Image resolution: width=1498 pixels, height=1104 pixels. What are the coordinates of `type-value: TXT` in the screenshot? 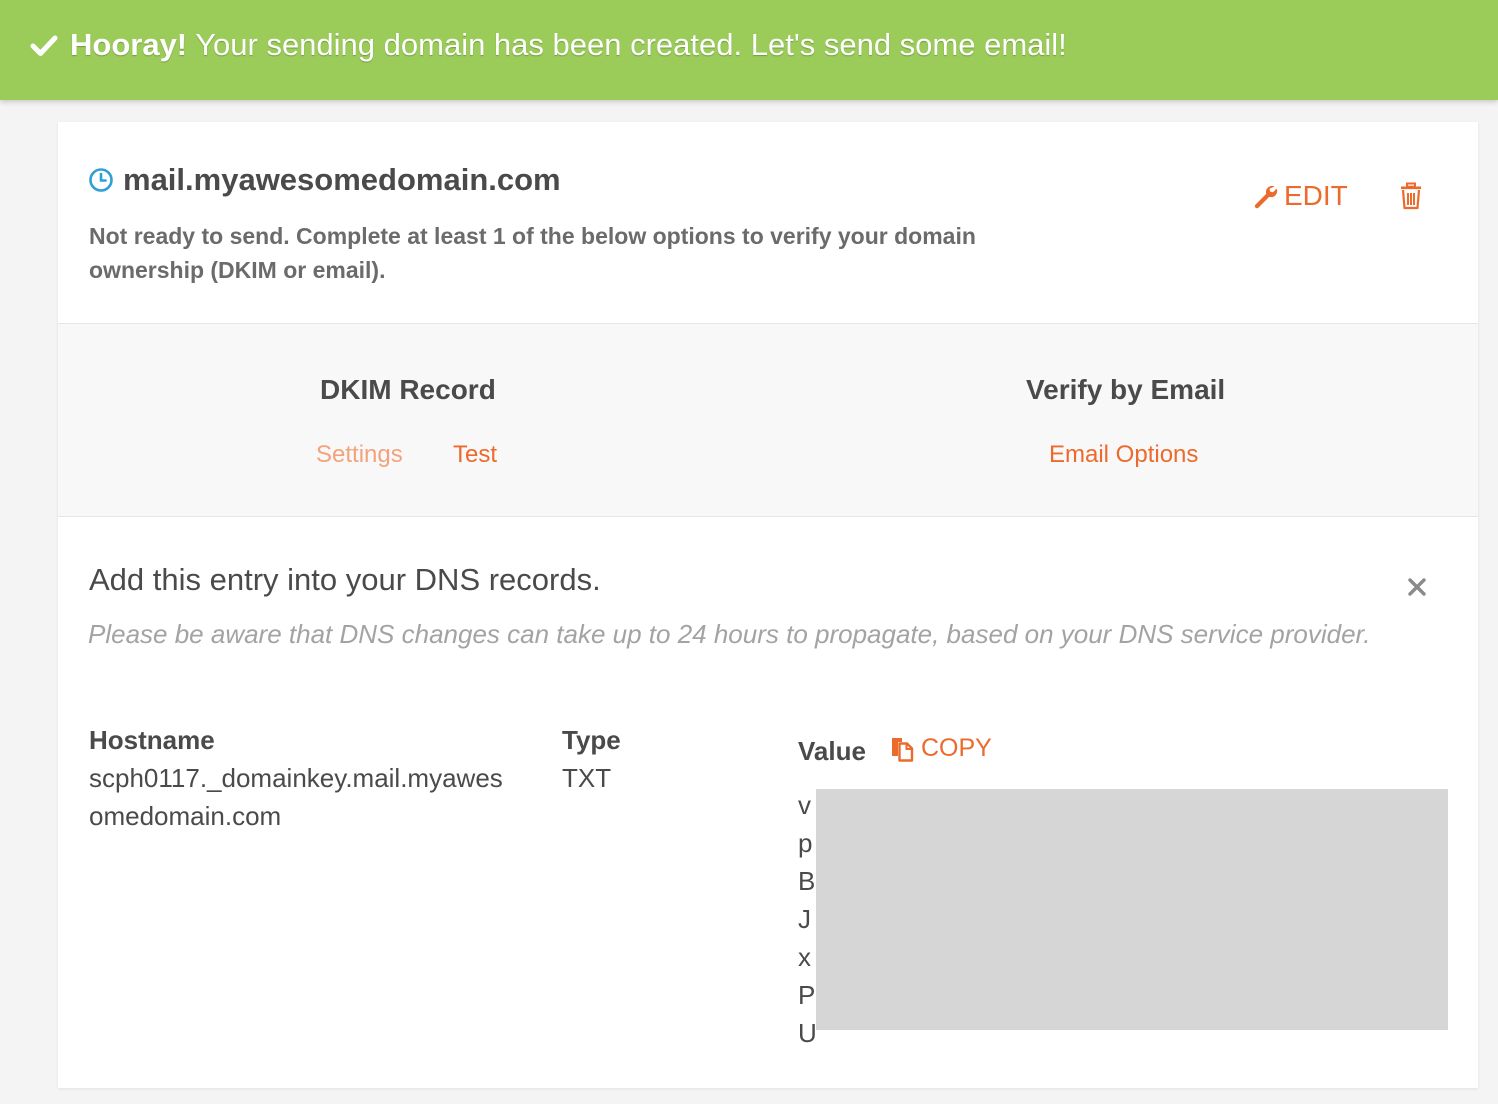 It's located at (587, 778).